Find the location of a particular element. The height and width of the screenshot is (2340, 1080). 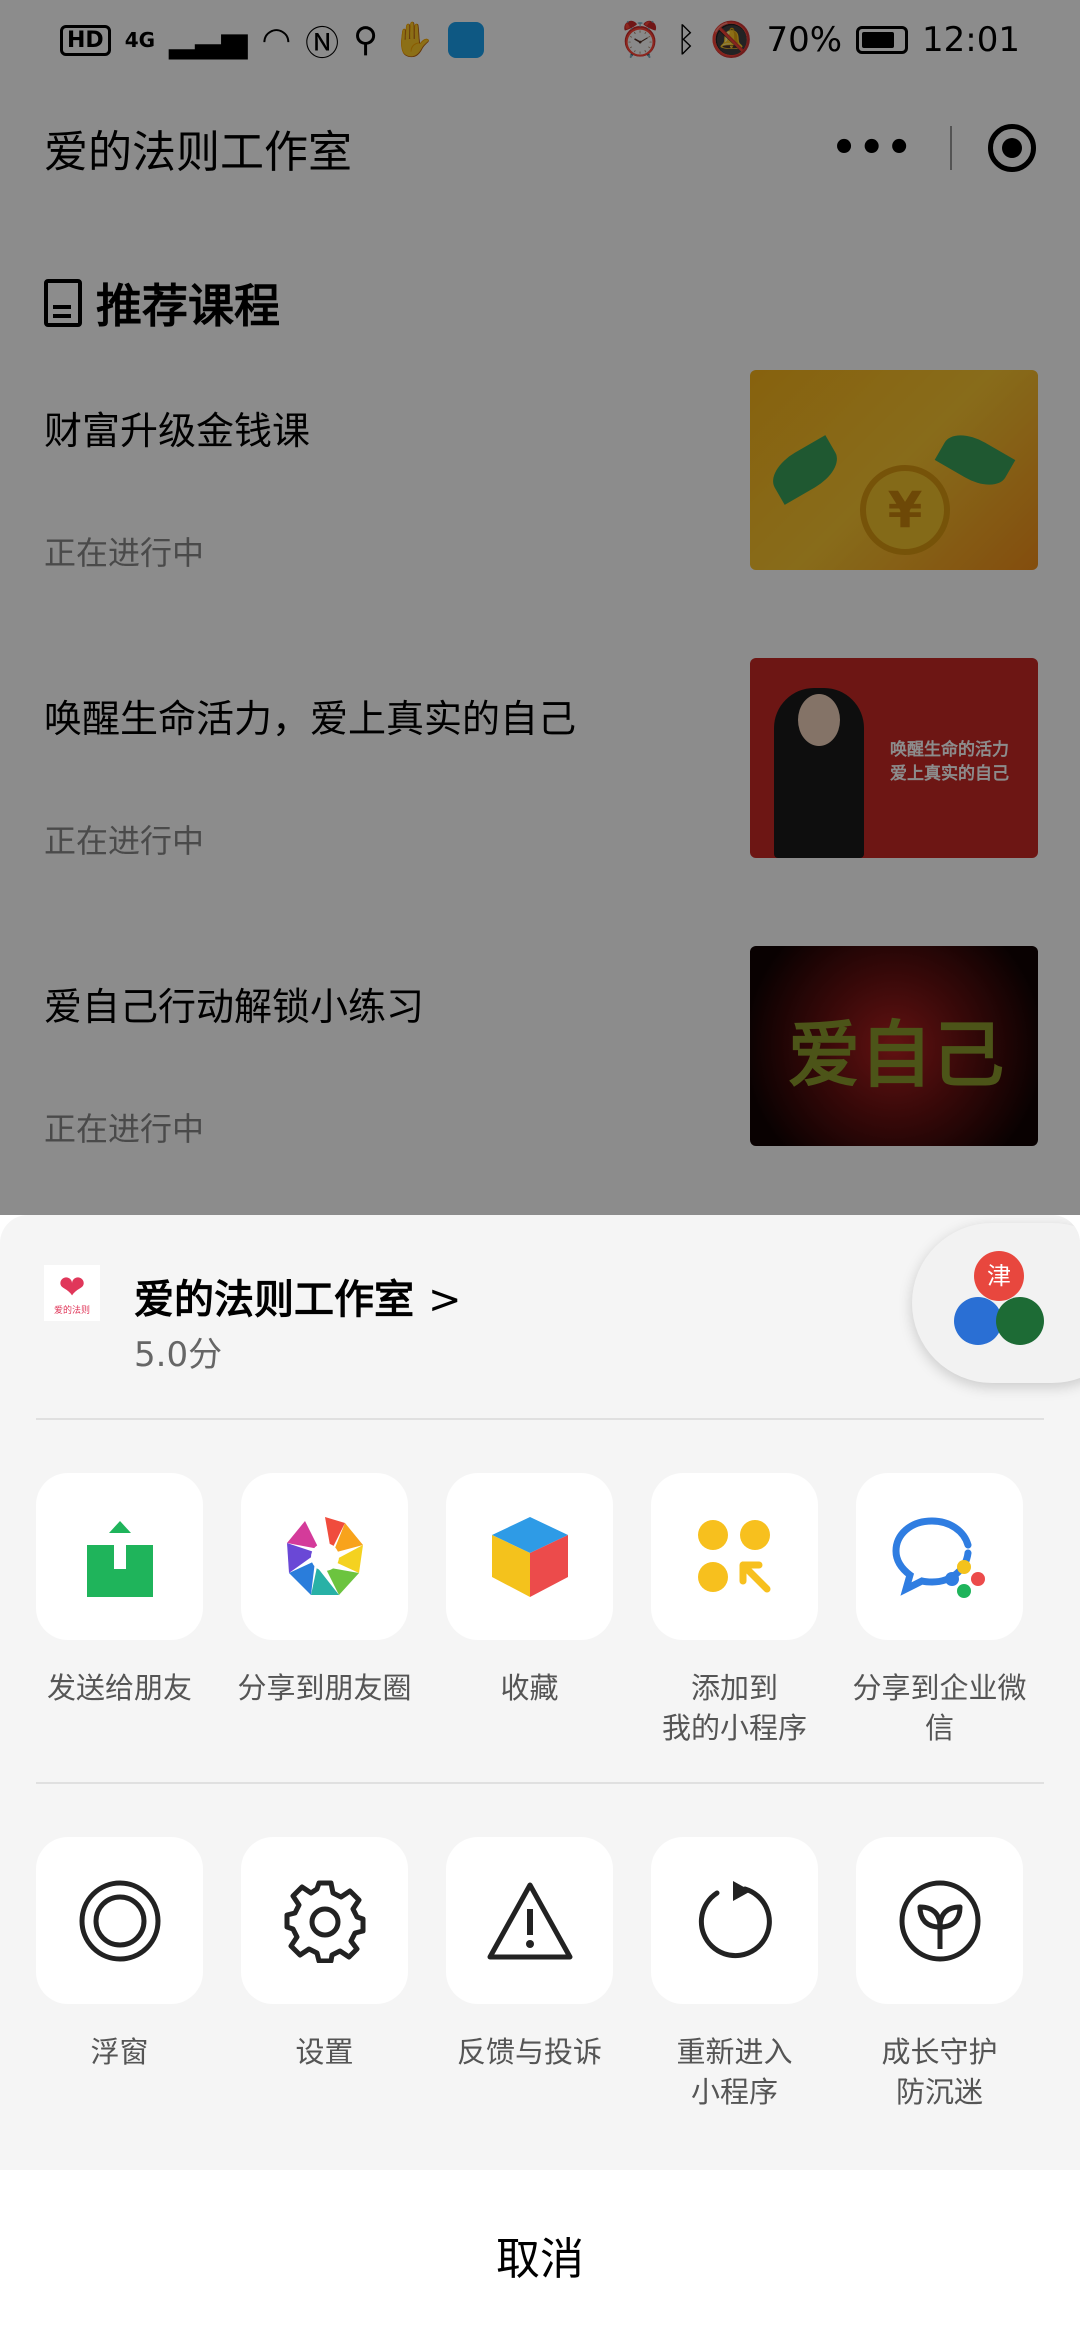

share-to-moments-button: 分享到朋友圈 is located at coordinates (324, 1610).